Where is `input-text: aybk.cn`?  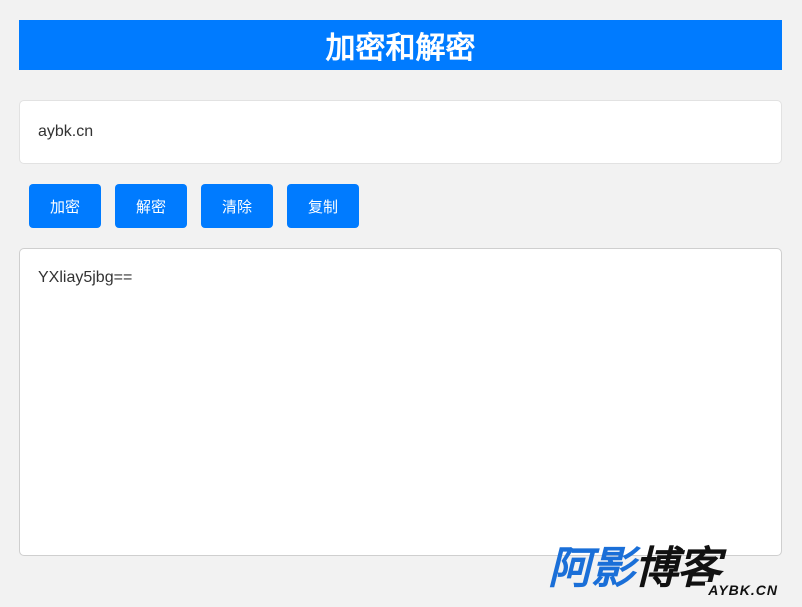 input-text: aybk.cn is located at coordinates (66, 131).